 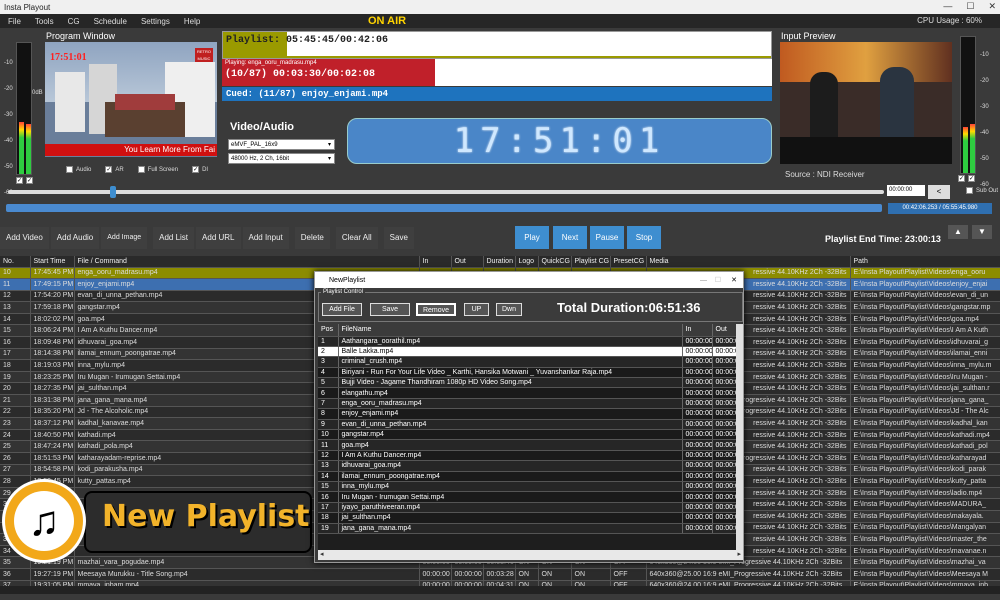 I want to click on table-cell: idhuvarai_goa.mp4, so click(x=510, y=466).